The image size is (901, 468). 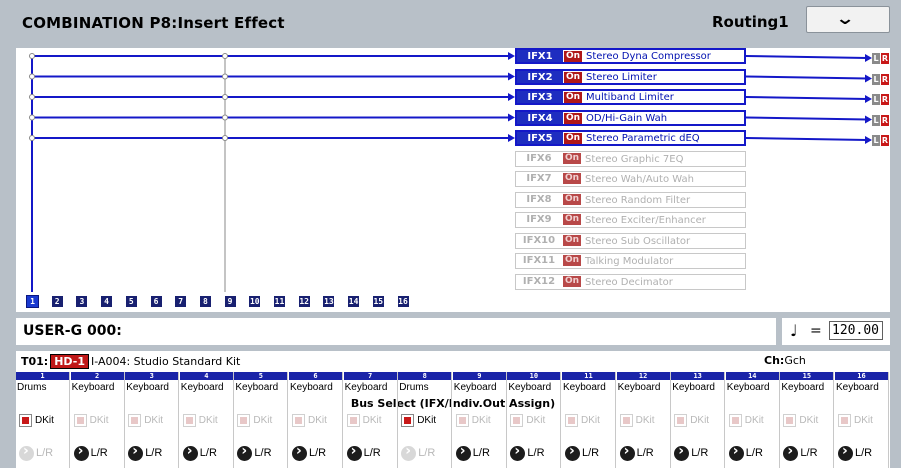 I want to click on timbre-selector-11: 11, so click(x=279, y=301).